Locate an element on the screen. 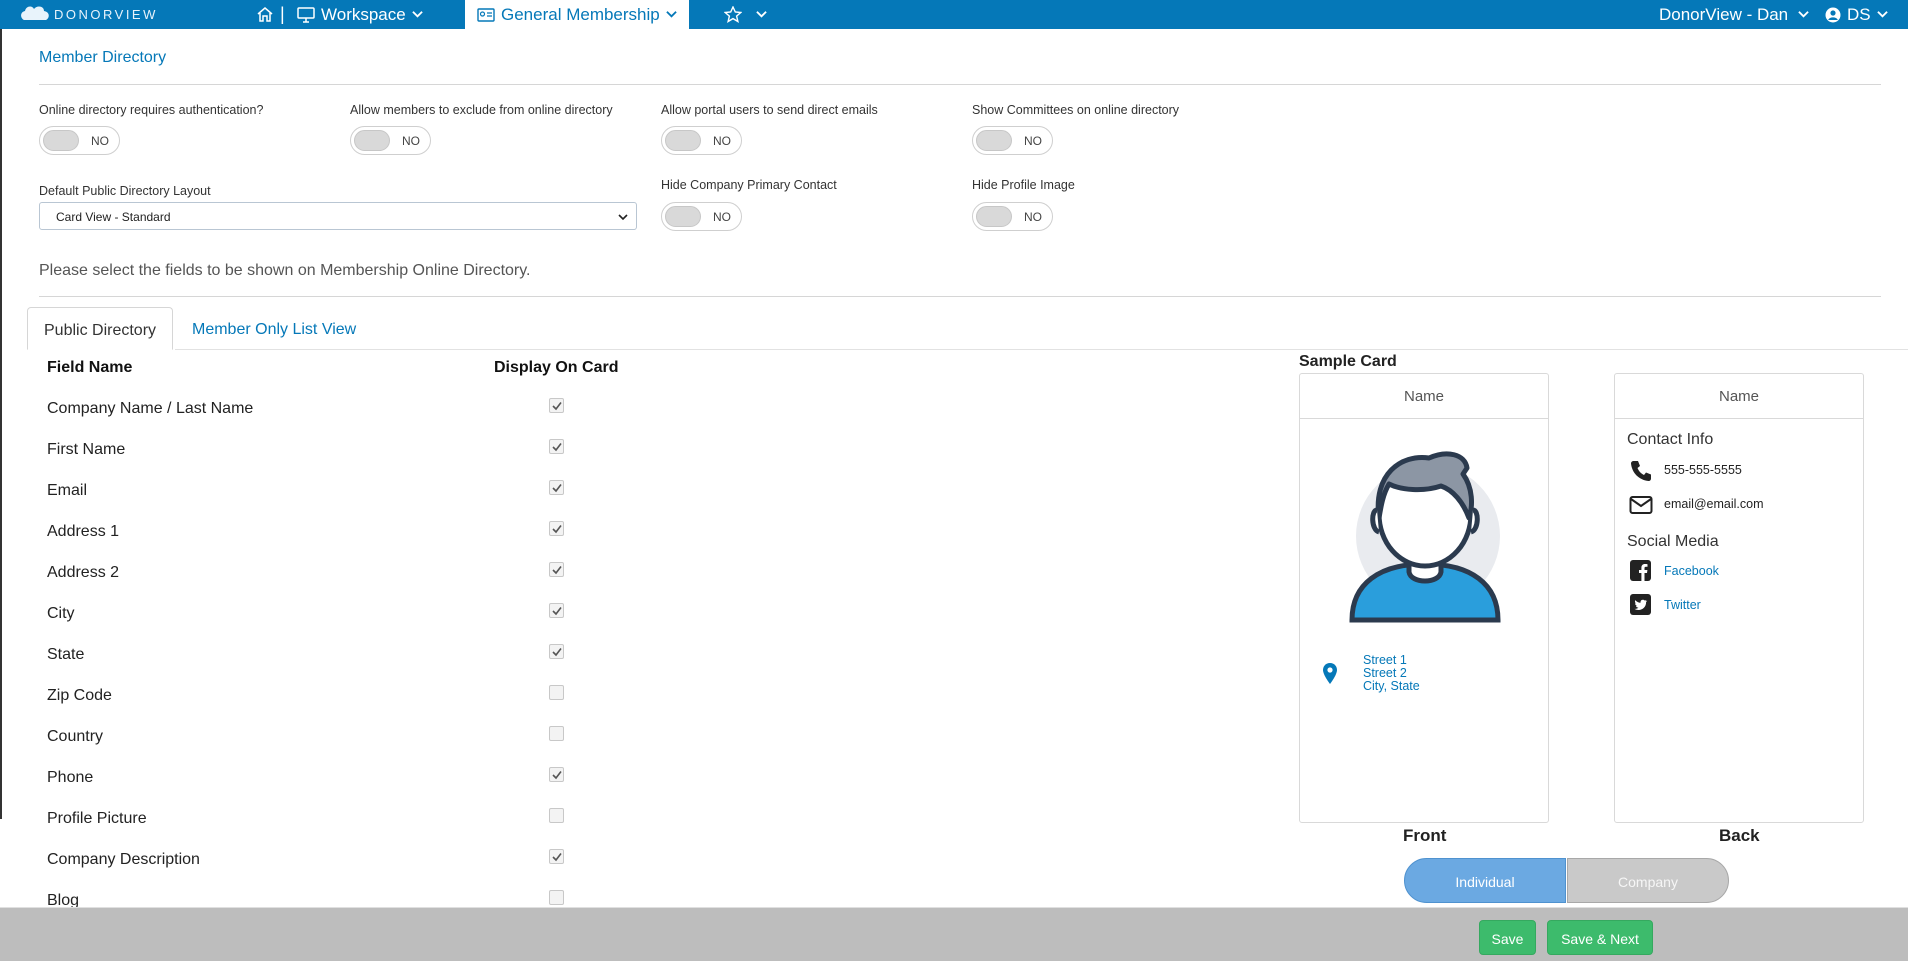  contact-info-title: Contact Info is located at coordinates (1670, 439).